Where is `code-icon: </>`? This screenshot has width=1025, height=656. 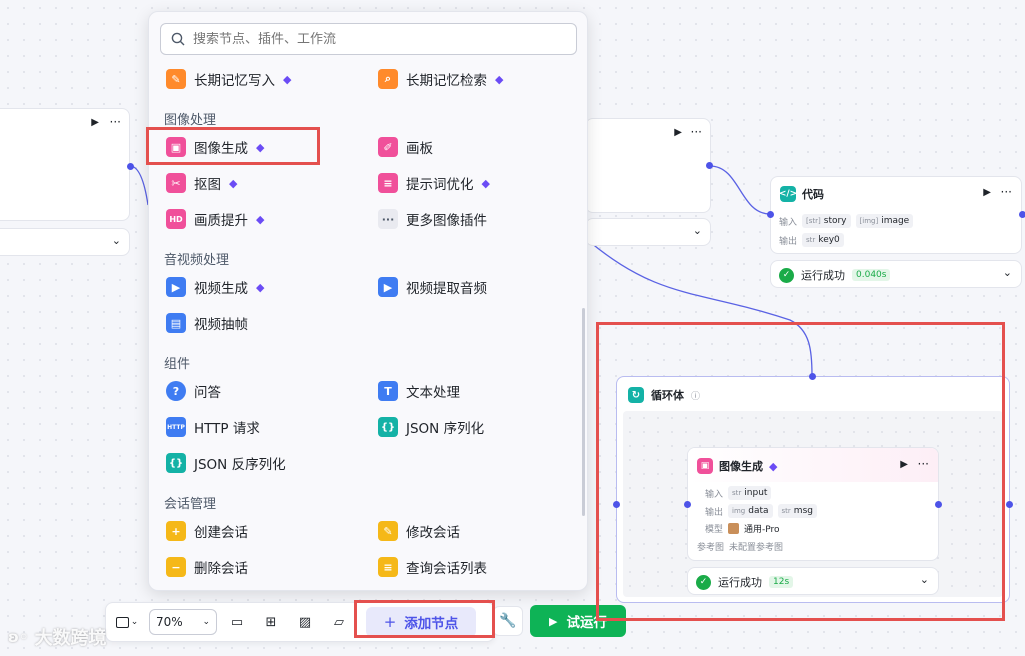 code-icon: </> is located at coordinates (788, 194).